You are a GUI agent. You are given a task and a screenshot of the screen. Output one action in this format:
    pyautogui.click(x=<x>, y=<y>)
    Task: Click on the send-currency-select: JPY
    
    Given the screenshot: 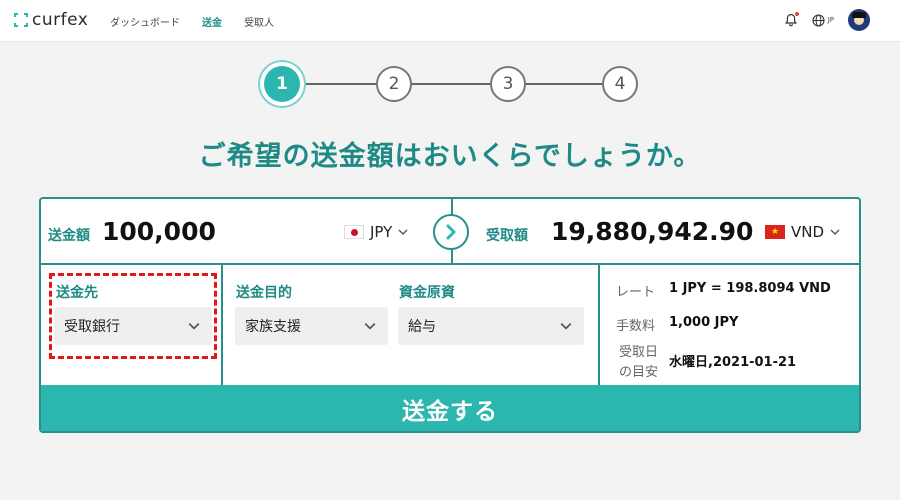 What is the action you would take?
    pyautogui.click(x=376, y=232)
    